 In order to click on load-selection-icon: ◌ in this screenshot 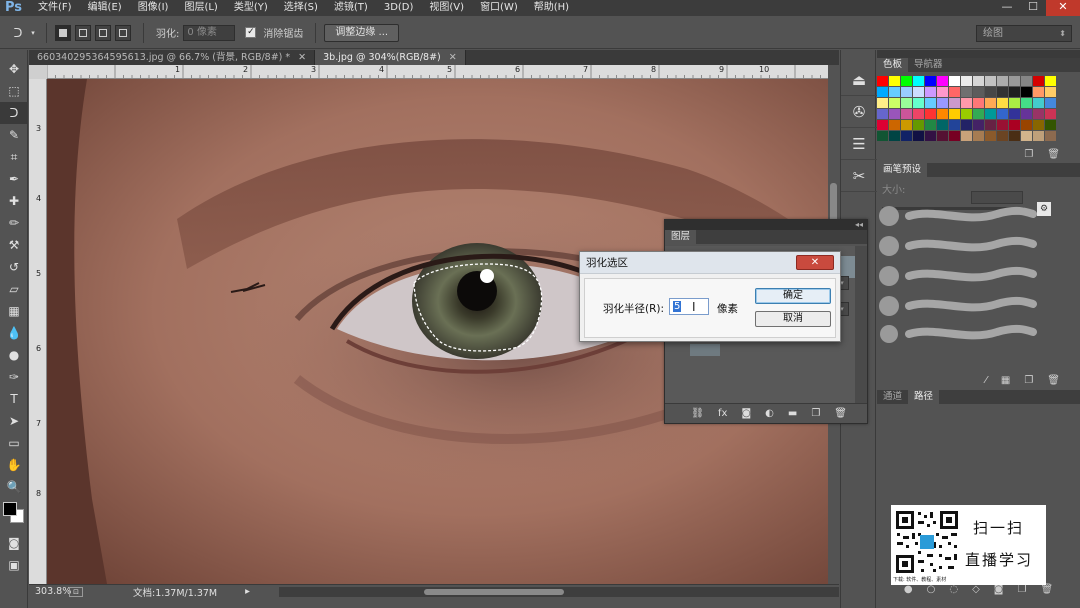, I will do `click(953, 591)`.